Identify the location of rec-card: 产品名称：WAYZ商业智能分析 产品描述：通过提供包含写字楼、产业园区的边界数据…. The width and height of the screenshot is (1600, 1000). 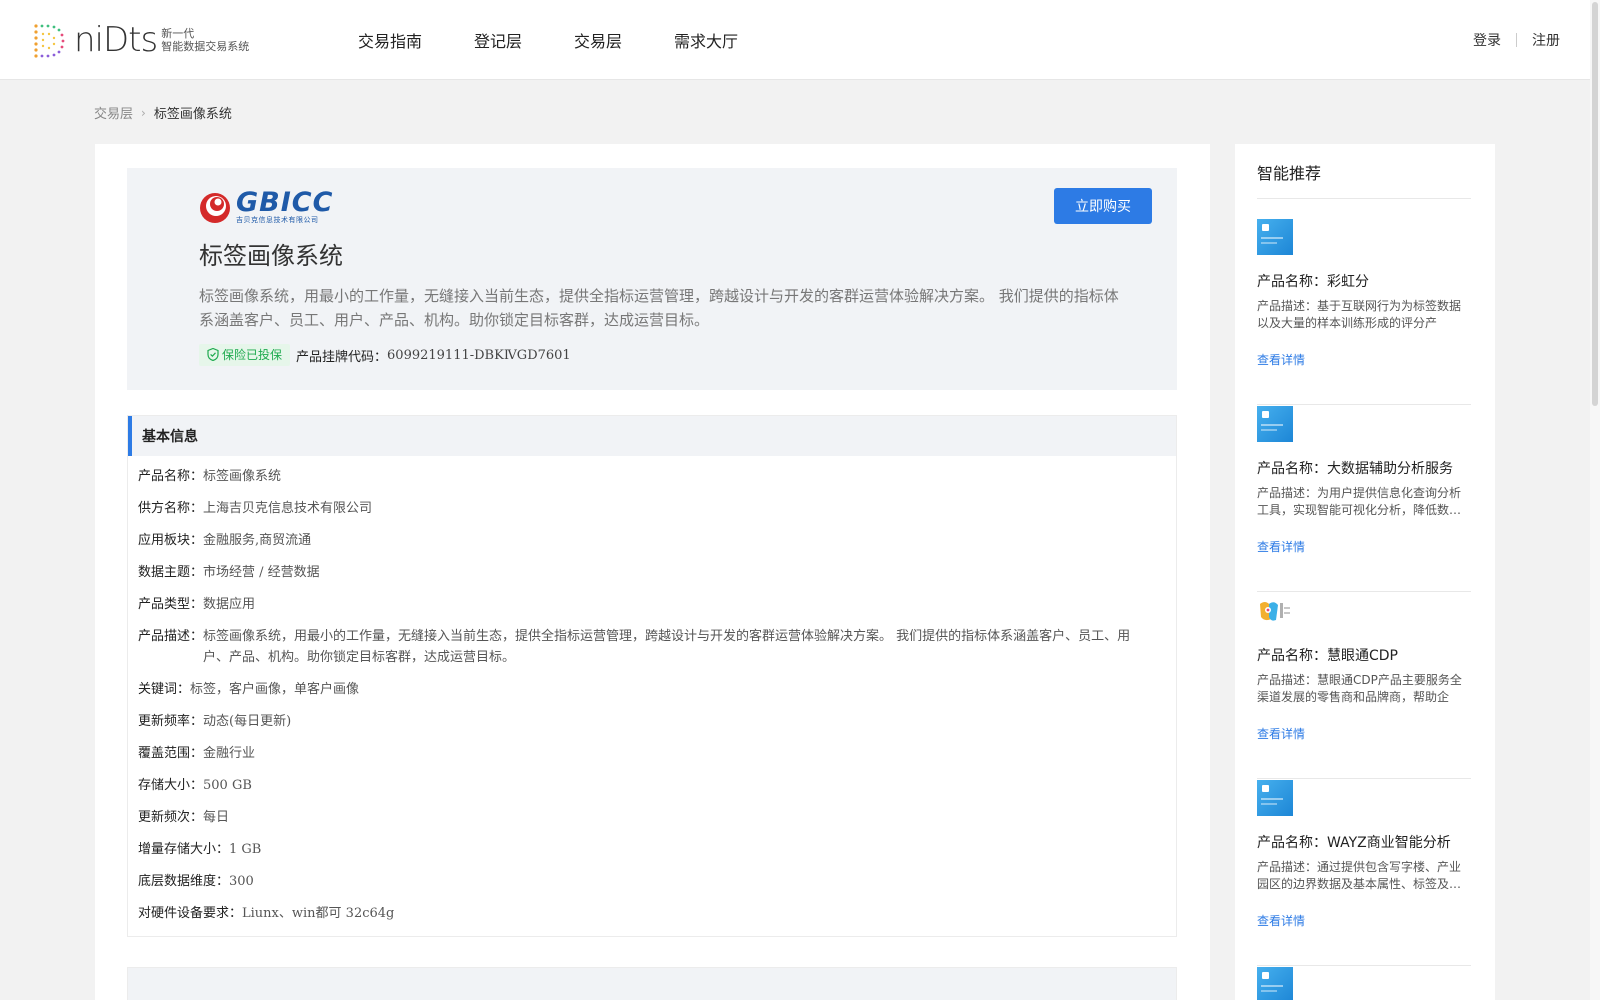
(1364, 873).